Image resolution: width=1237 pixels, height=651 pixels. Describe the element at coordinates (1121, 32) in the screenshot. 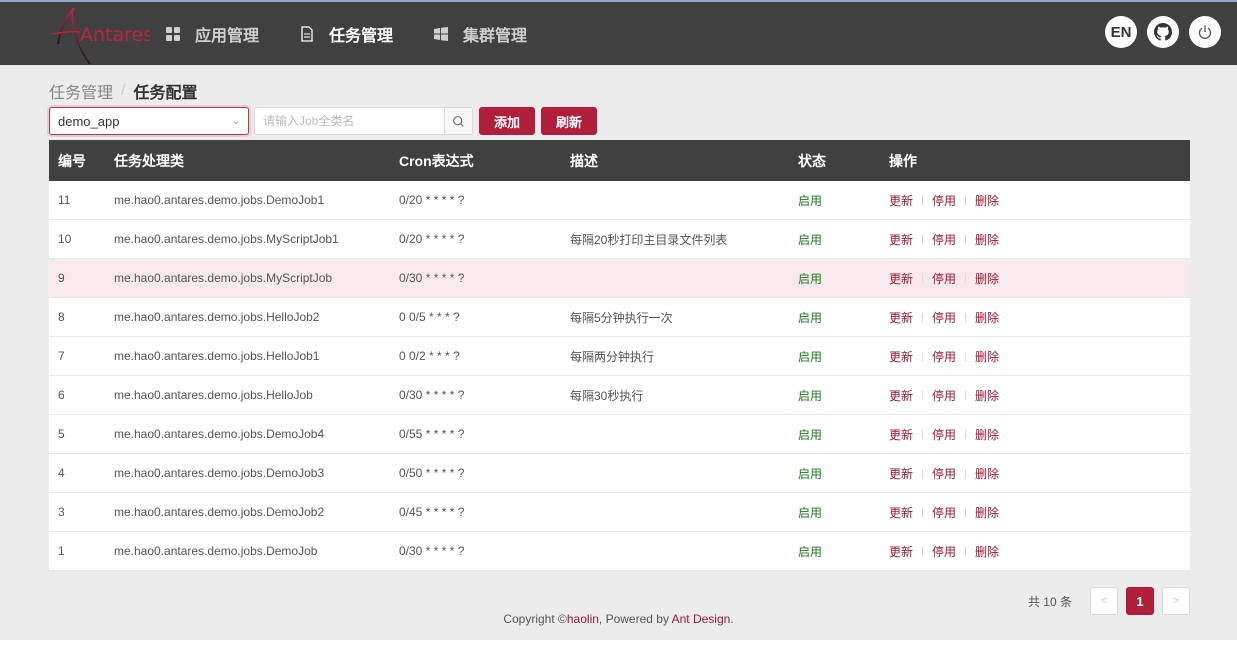

I see `language-button: EN` at that location.